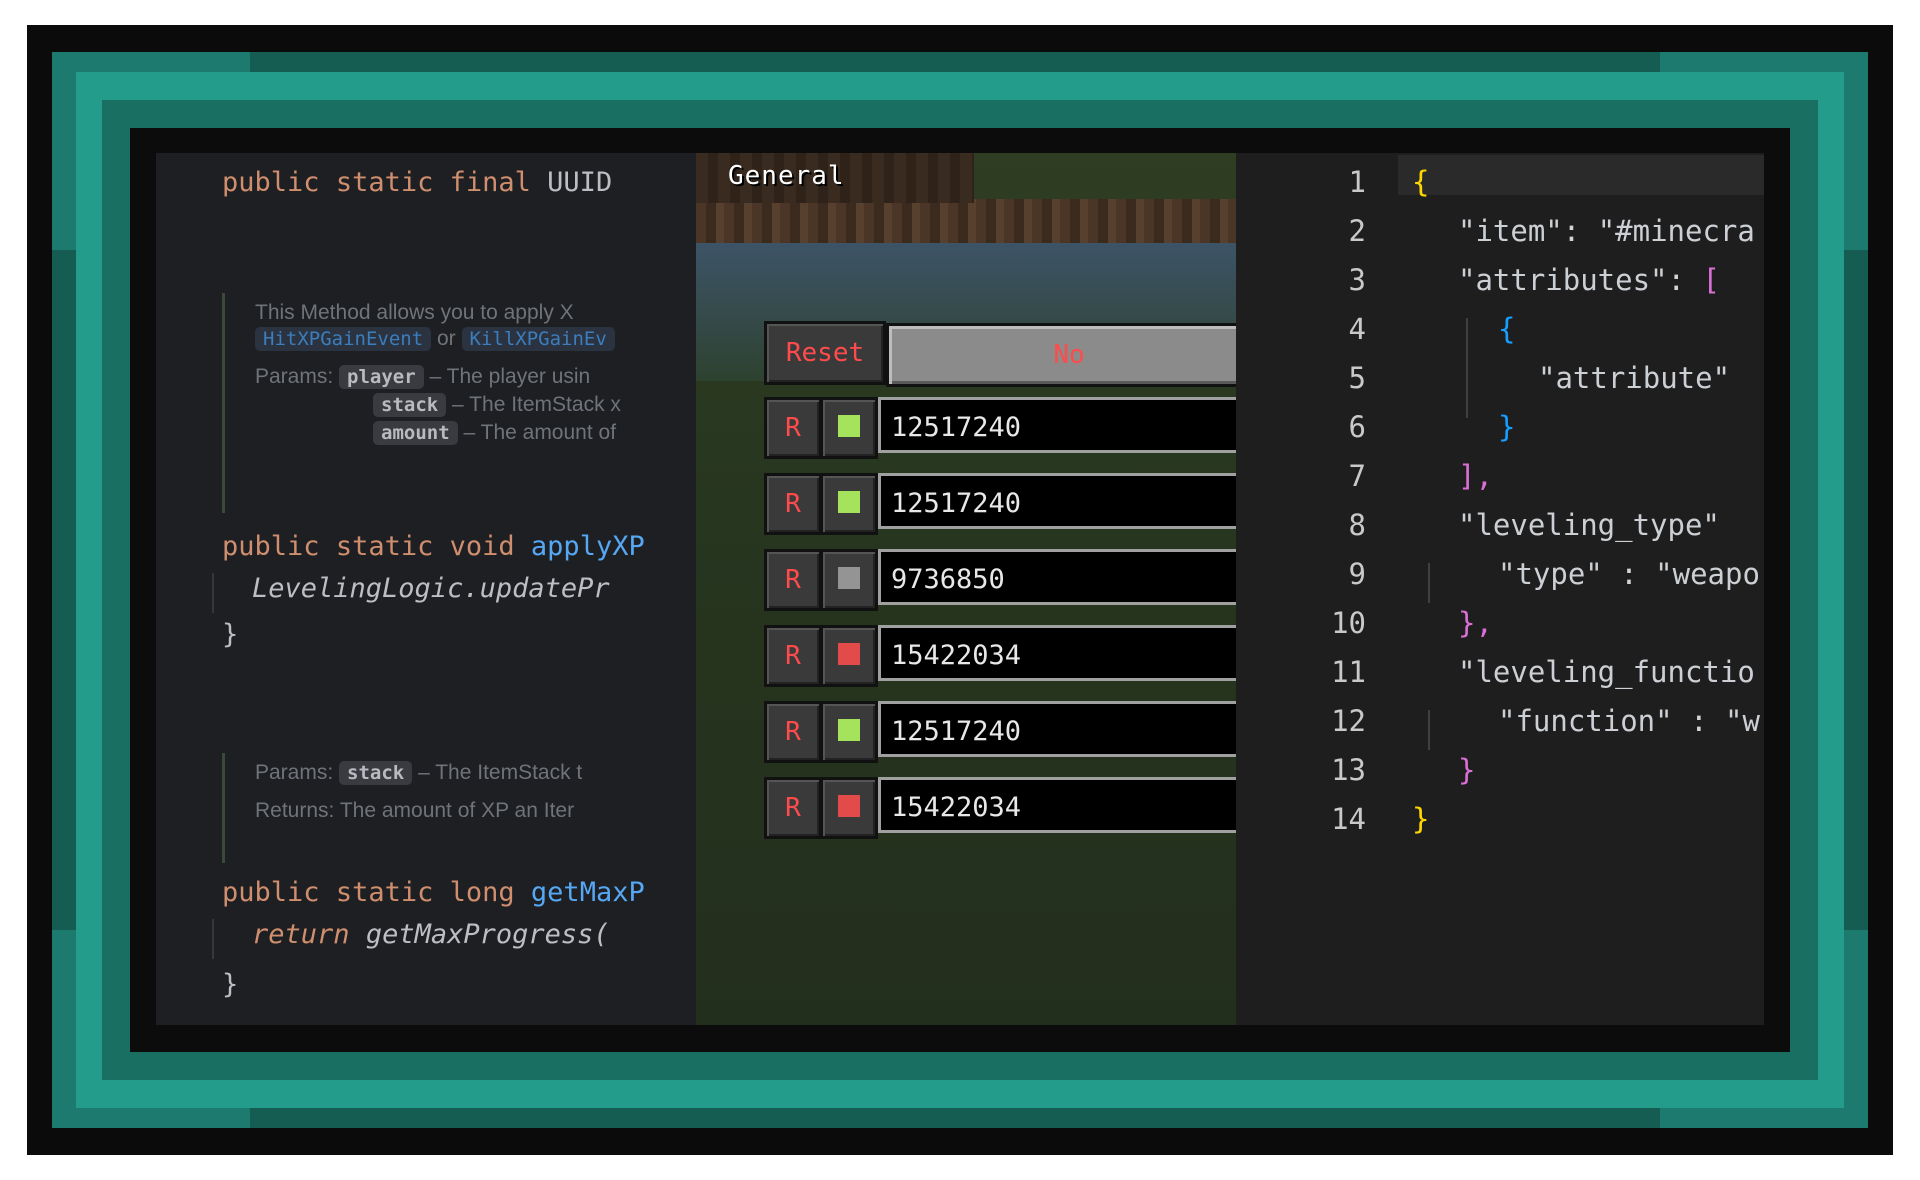 The image size is (1920, 1180). Describe the element at coordinates (538, 339) in the screenshot. I see `doc-link: KillXPGainEv` at that location.